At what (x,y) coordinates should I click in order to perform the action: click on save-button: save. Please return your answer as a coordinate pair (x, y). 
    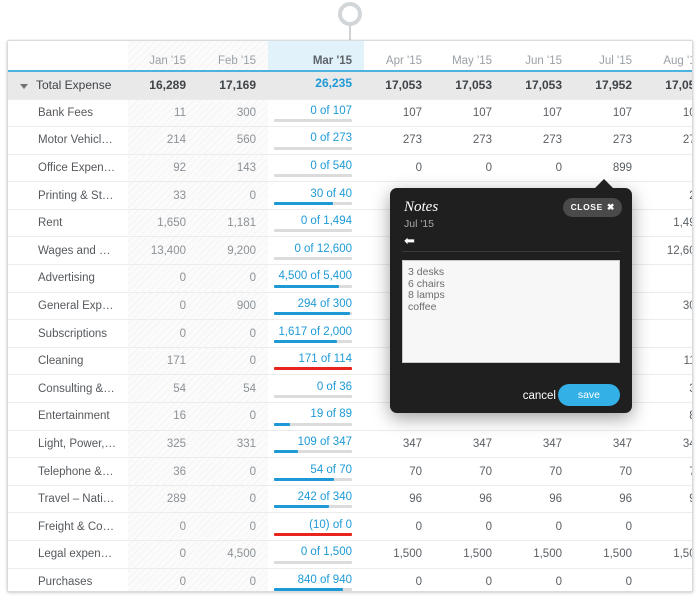
    Looking at the image, I should click on (588, 395).